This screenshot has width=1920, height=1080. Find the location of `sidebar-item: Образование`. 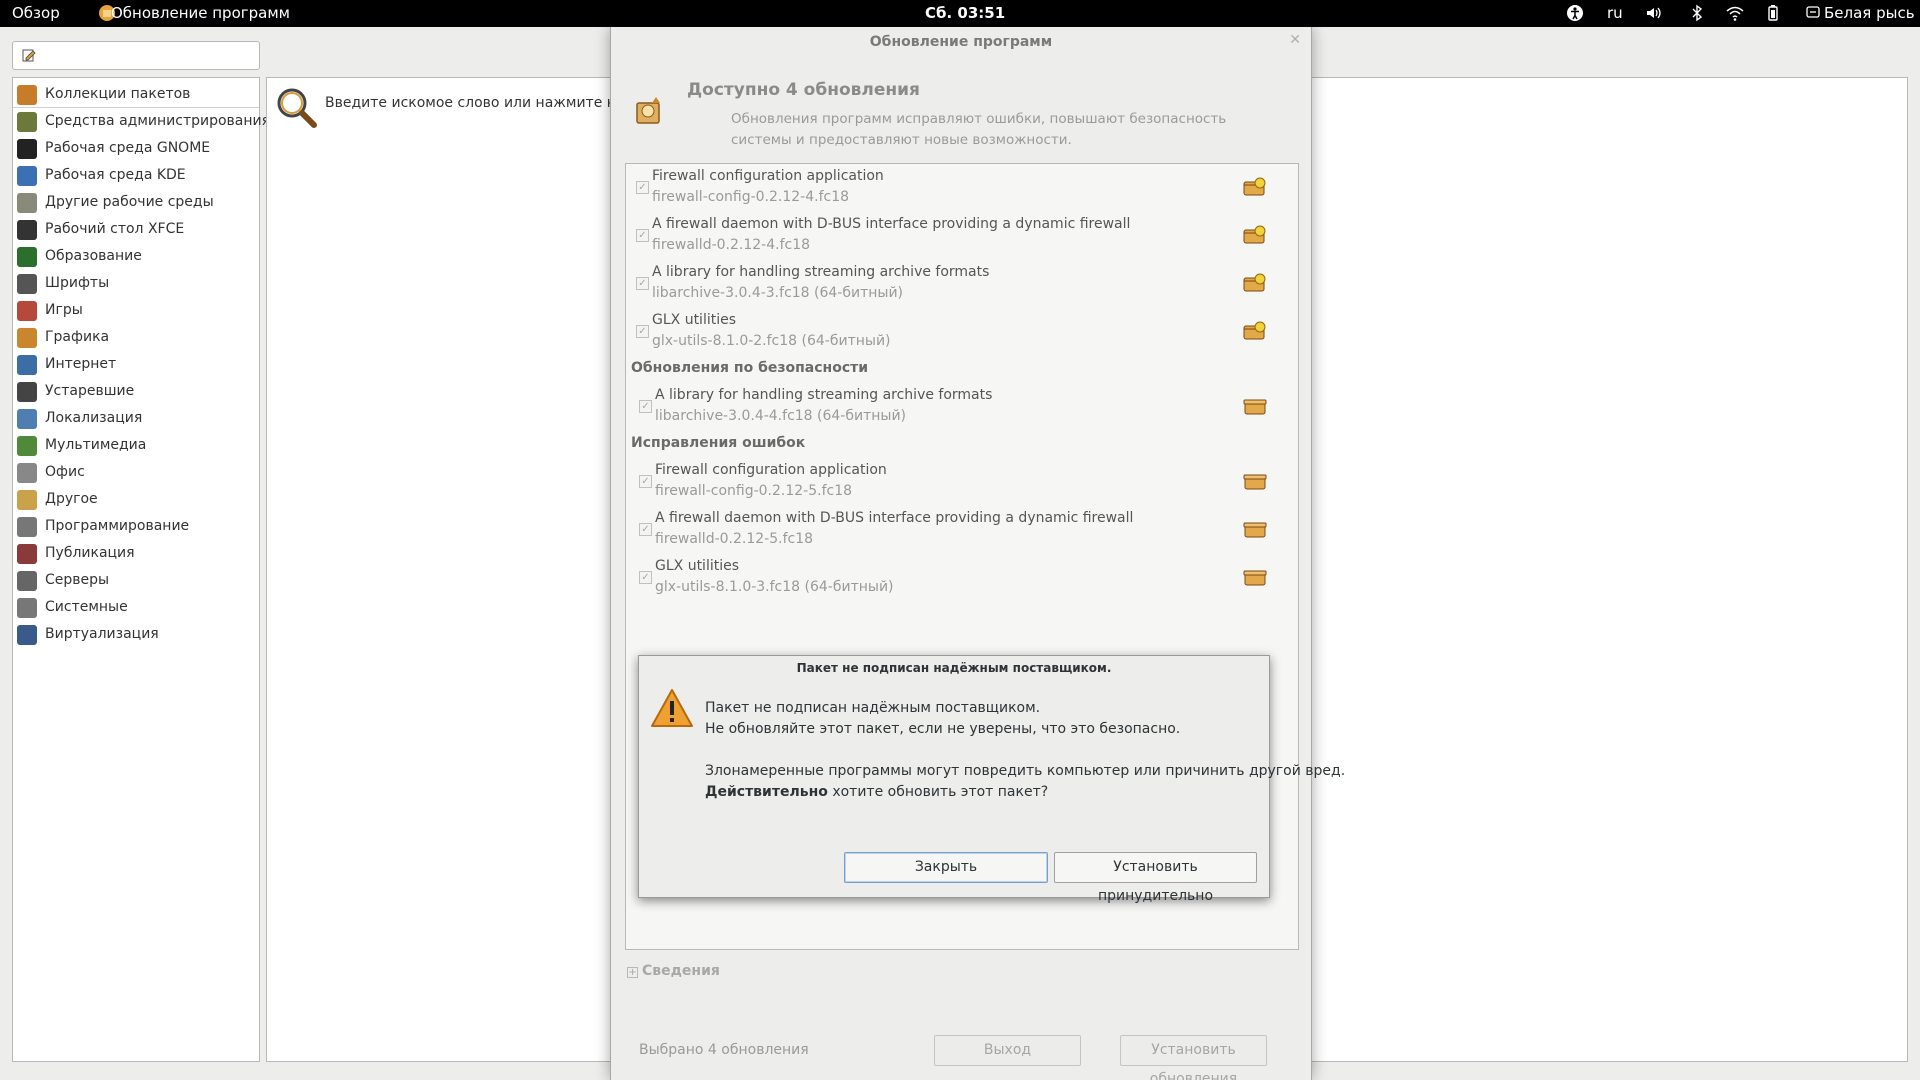

sidebar-item: Образование is located at coordinates (136, 257).